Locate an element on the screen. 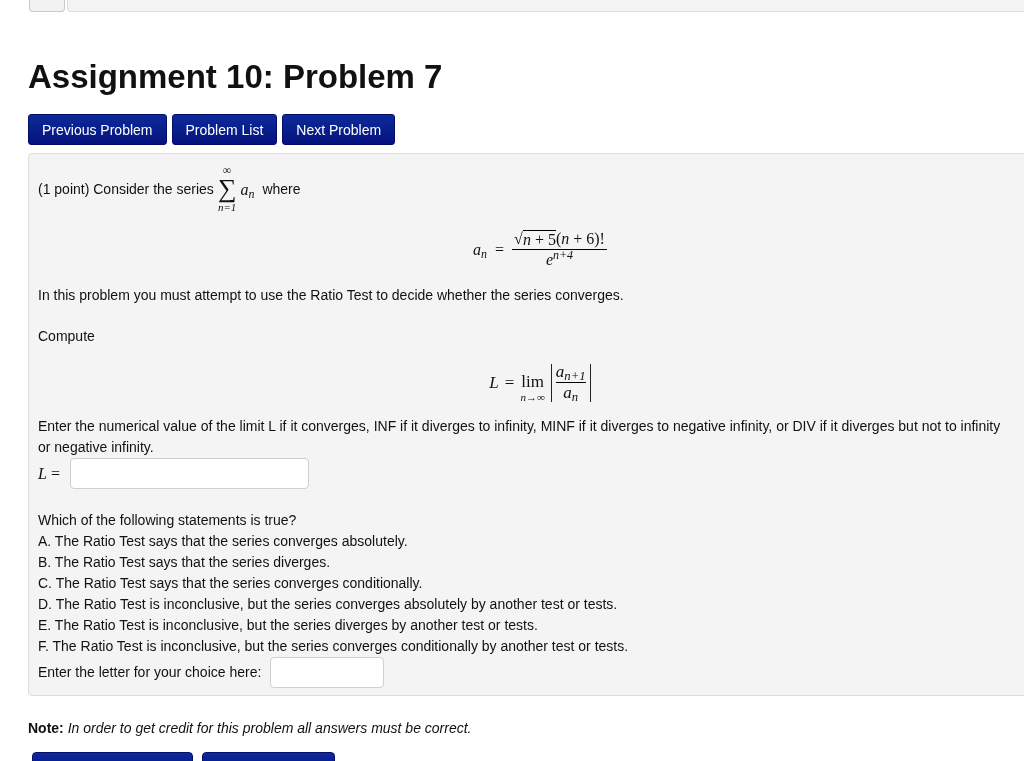 This screenshot has width=1024, height=761. answer-option: A. The Ratio Test says that the series converges absolutely. is located at coordinates (223, 541).